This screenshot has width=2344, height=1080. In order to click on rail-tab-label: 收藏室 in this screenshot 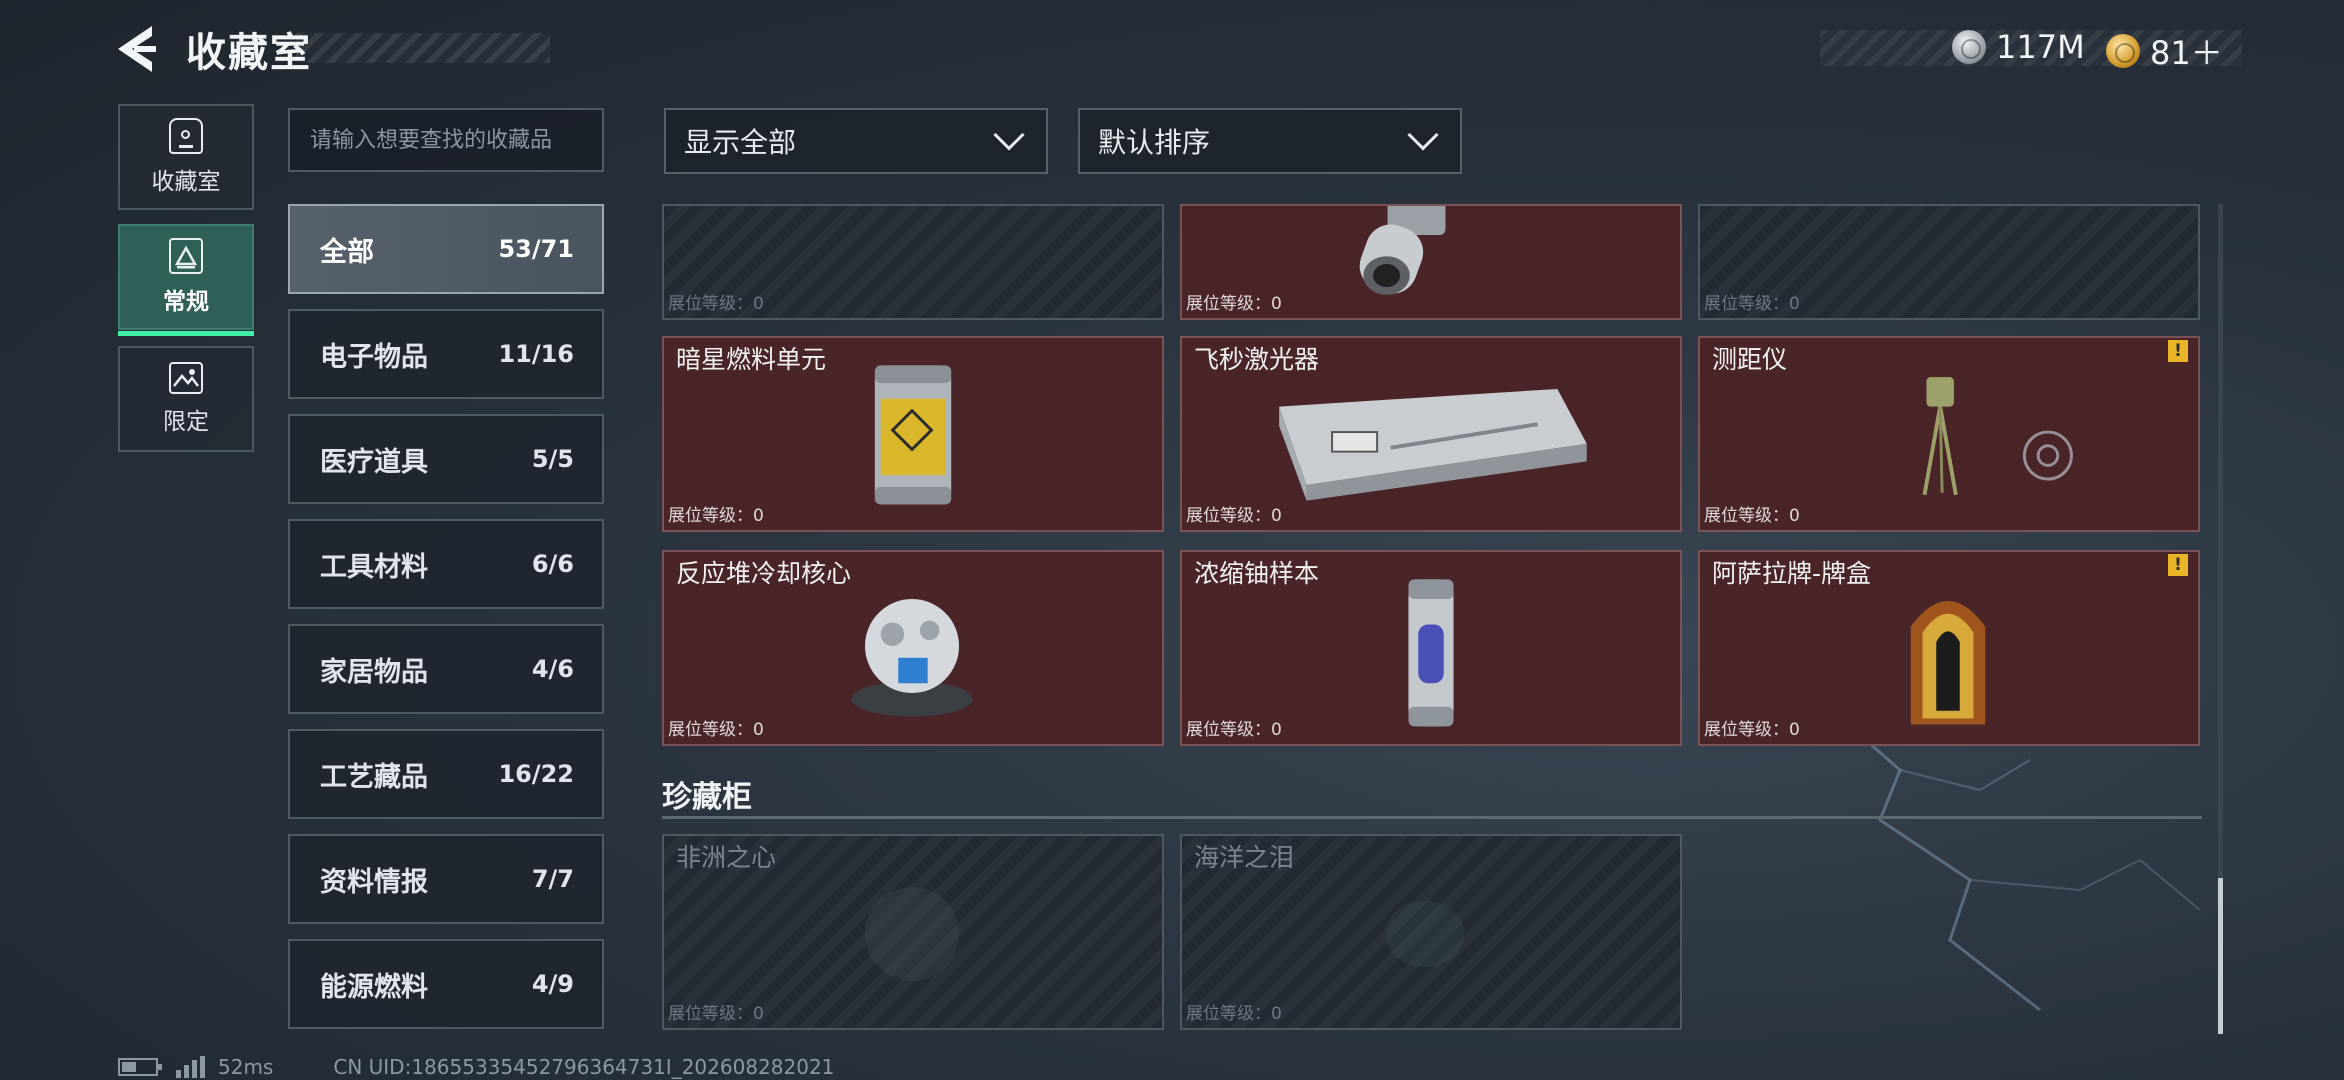, I will do `click(186, 182)`.